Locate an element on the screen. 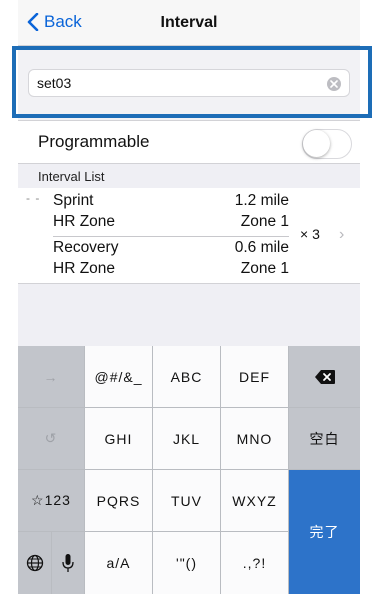 This screenshot has height=594, width=374. arrow-right-icon: → is located at coordinates (51, 376).